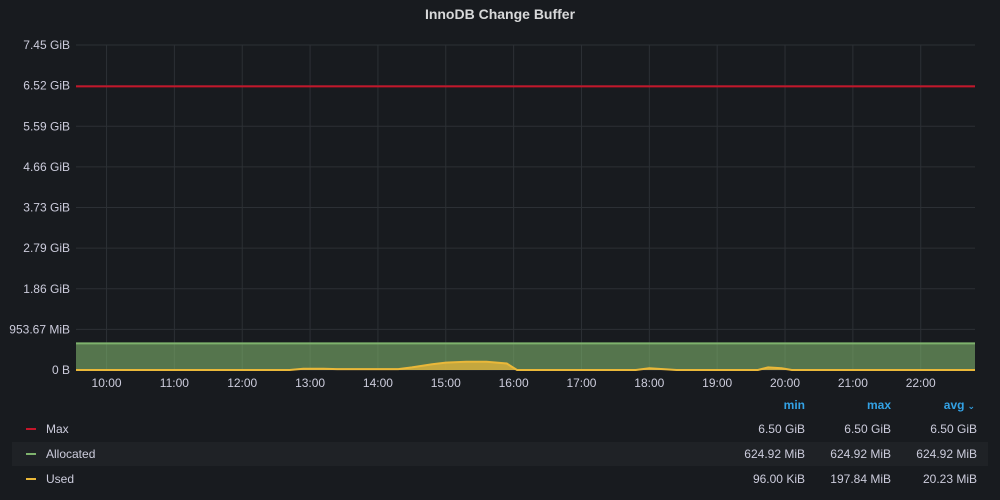 This screenshot has width=1000, height=500. What do you see at coordinates (953, 429) in the screenshot?
I see `legend-avg-value: 6.50 GiB` at bounding box center [953, 429].